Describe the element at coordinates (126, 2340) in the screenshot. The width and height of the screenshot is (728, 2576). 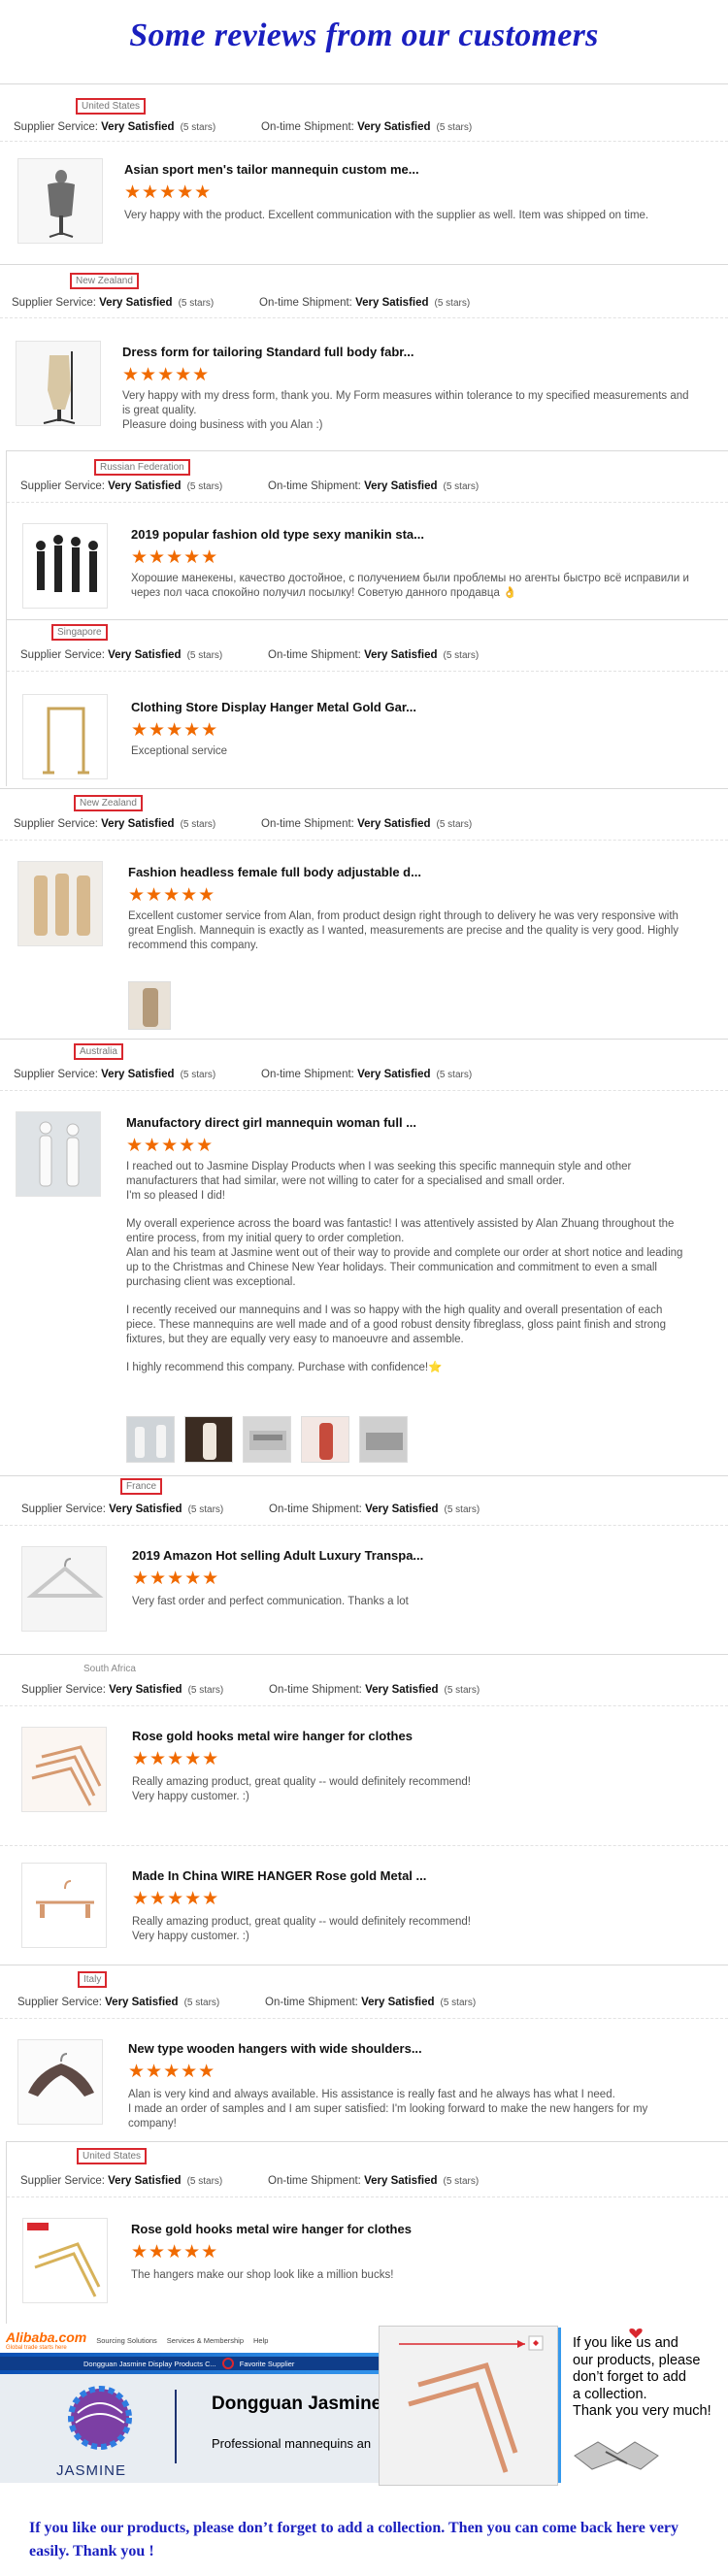
I see `nav-sourcing-solutions: Sourcing Solutions` at that location.